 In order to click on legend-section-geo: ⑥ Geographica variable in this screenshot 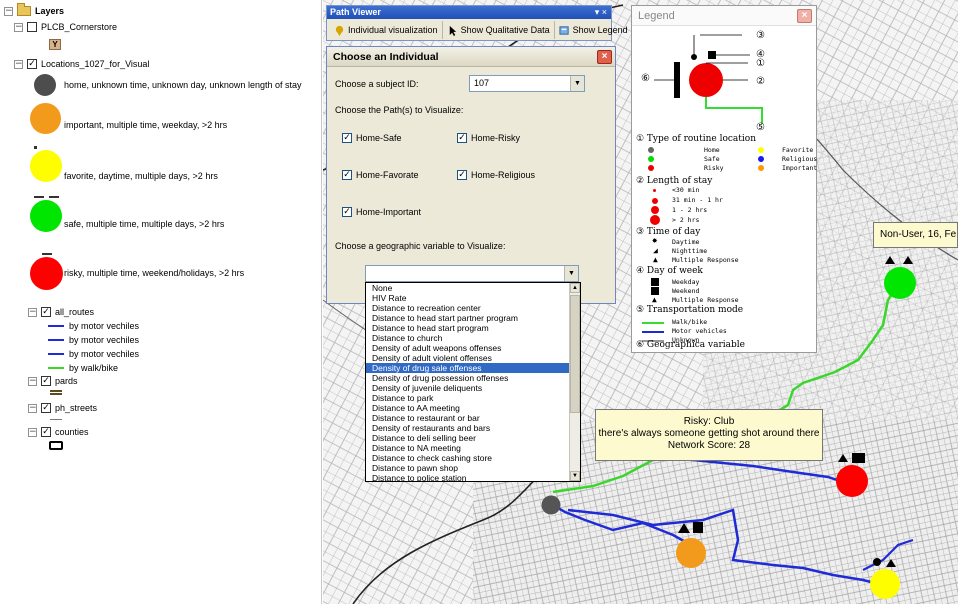, I will do `click(690, 345)`.